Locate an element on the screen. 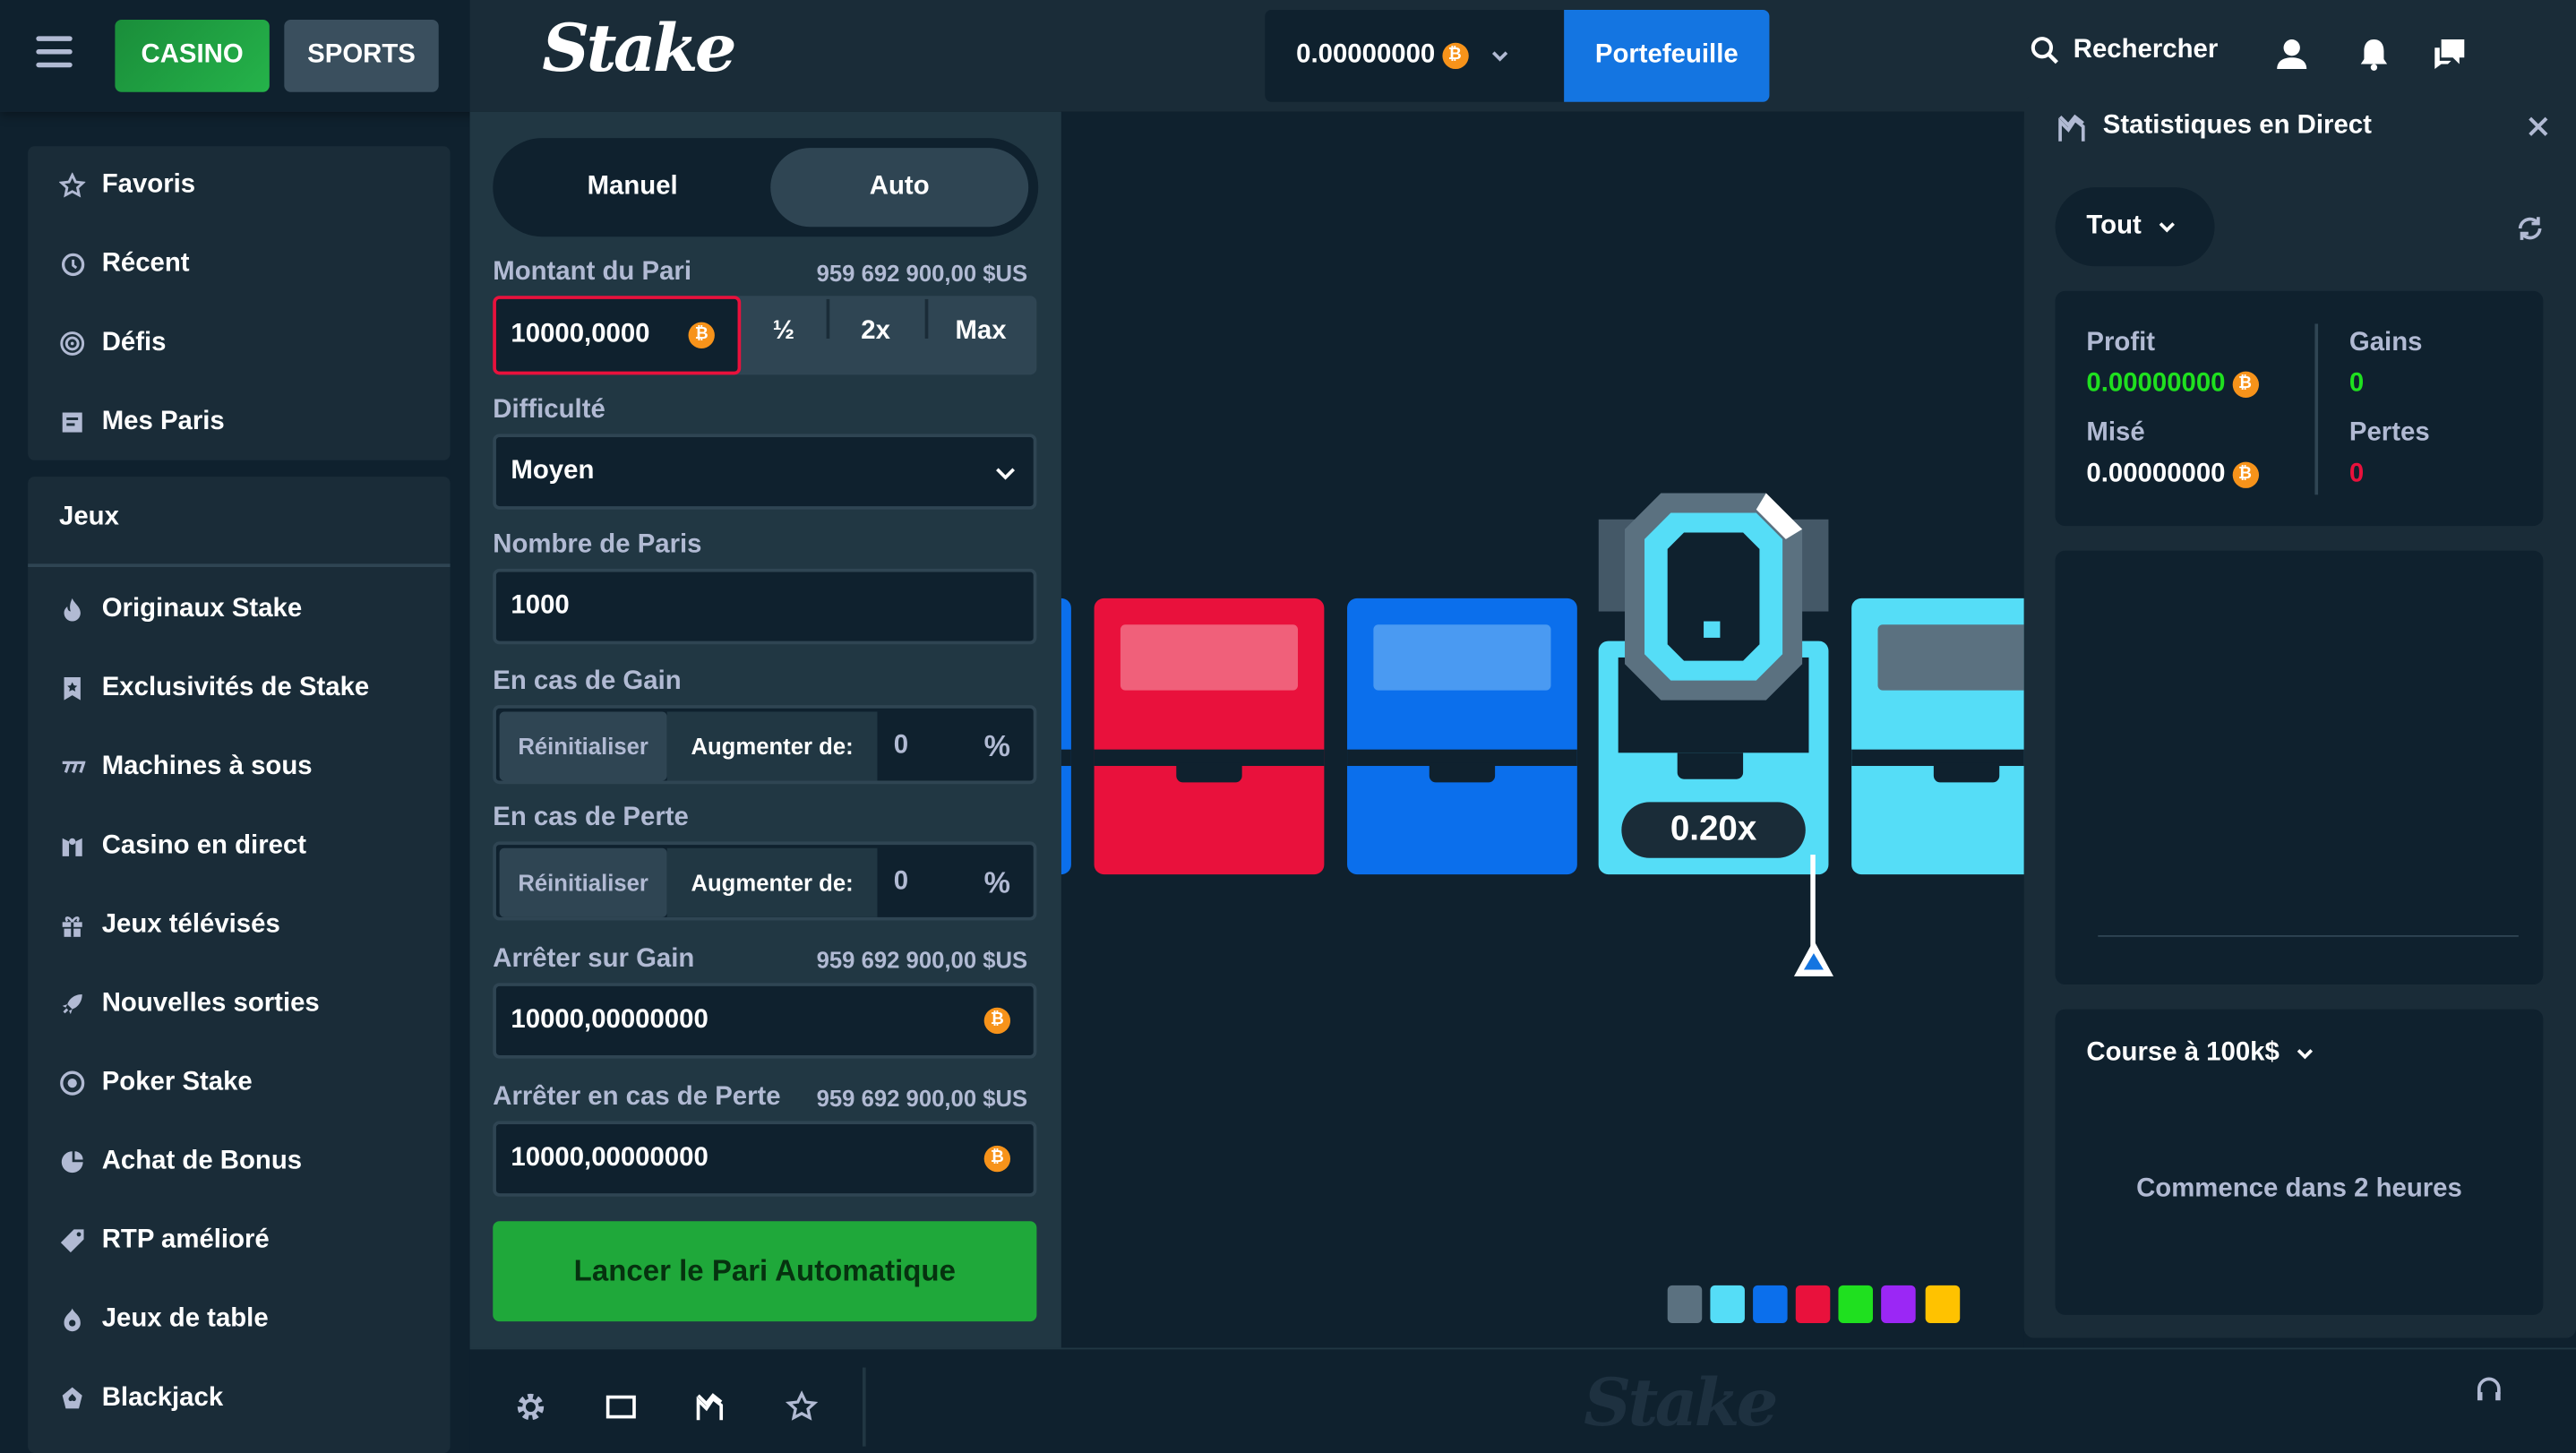  race-selector: Course à 100k$ is located at coordinates (2200, 1054).